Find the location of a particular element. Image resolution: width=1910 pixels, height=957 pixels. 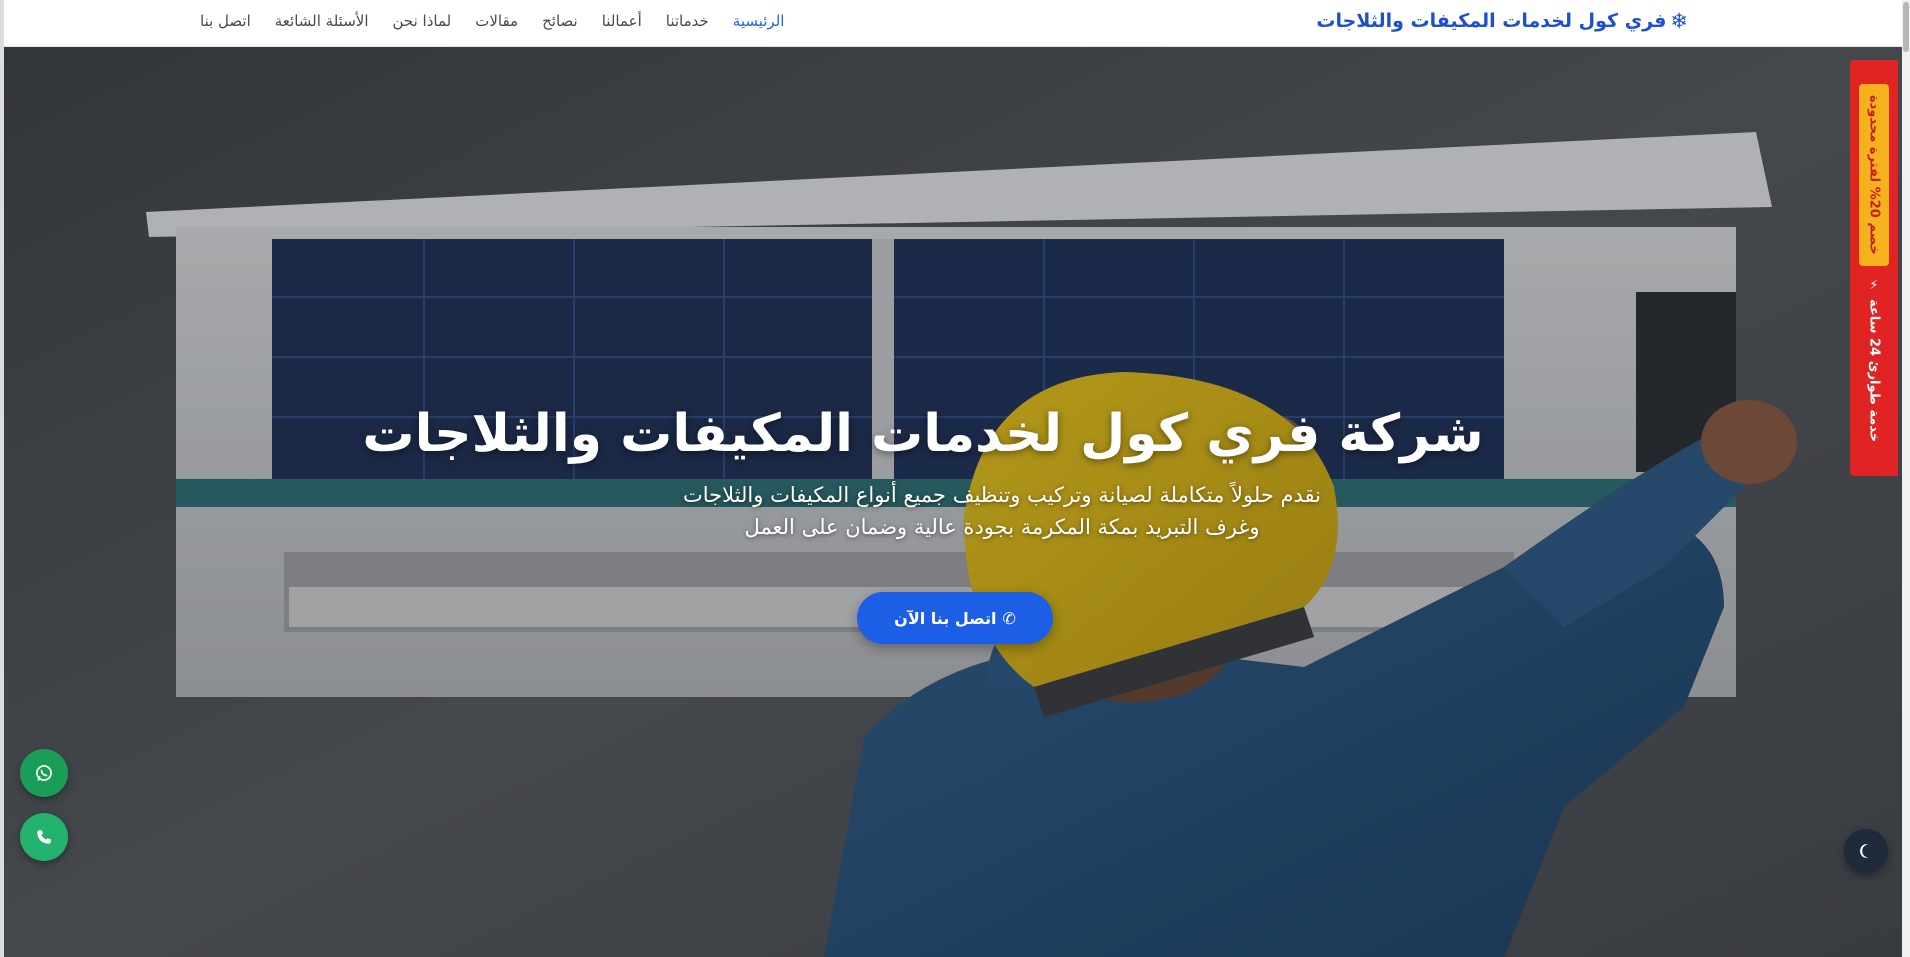

window-left-edge is located at coordinates (2, 478).